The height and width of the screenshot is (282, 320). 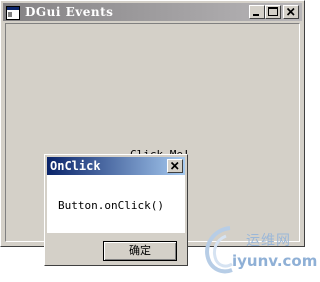 What do you see at coordinates (256, 15) in the screenshot?
I see `minimize-icon` at bounding box center [256, 15].